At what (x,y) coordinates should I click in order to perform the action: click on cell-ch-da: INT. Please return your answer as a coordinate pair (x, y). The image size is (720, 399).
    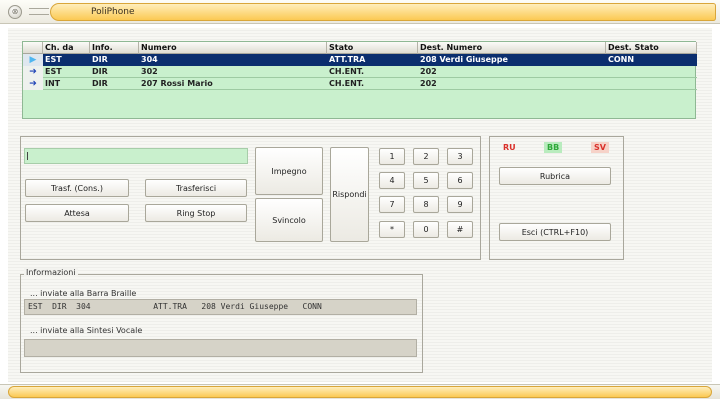
    Looking at the image, I should click on (53, 83).